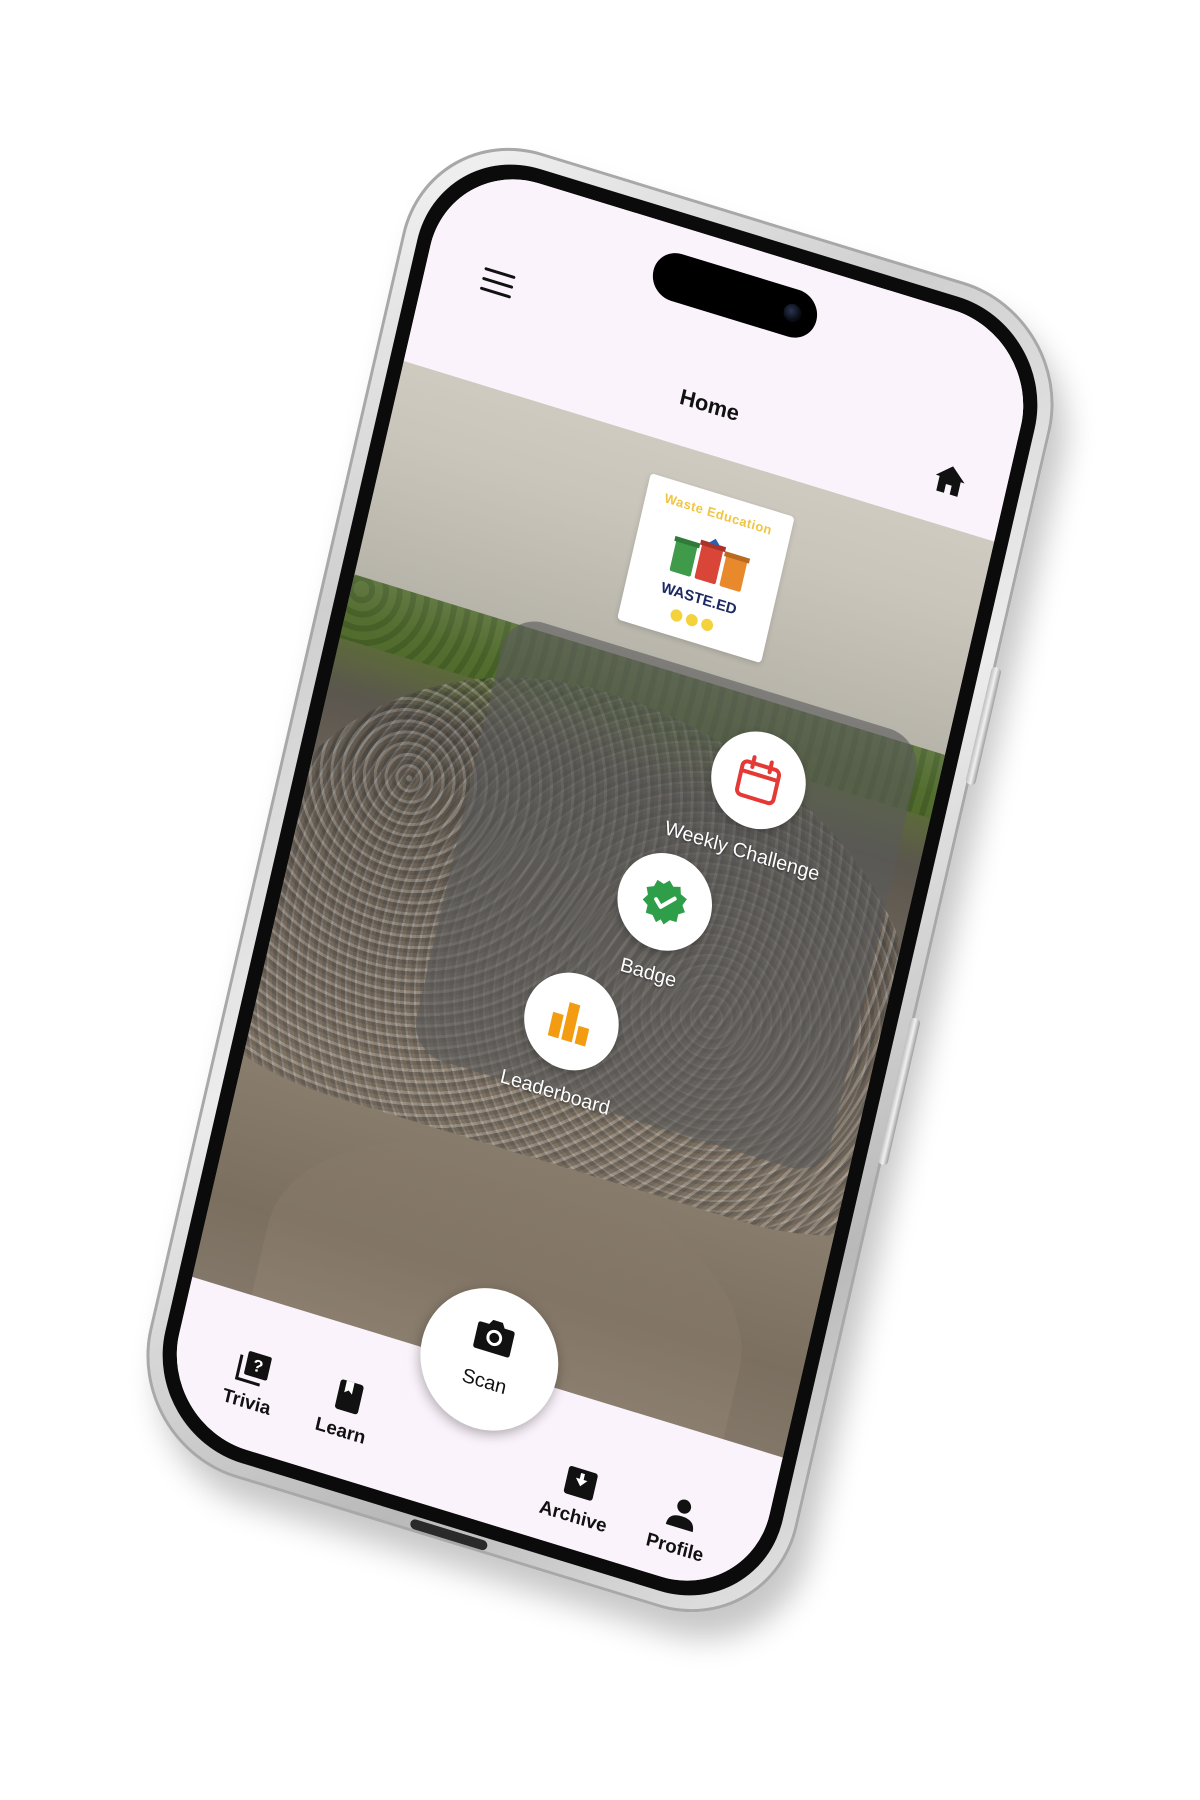 The height and width of the screenshot is (1800, 1200). Describe the element at coordinates (254, 1367) in the screenshot. I see `quiz-icon: ?` at that location.